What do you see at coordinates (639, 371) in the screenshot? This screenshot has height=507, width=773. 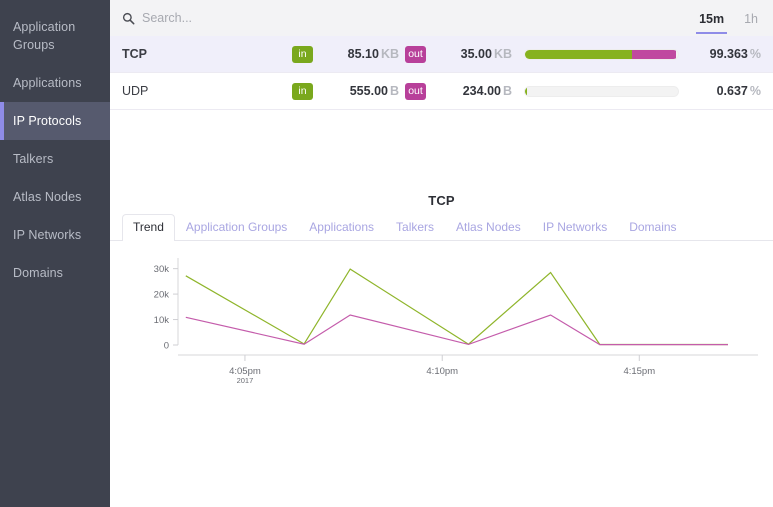 I see `x-tick-label: 4:15pm` at bounding box center [639, 371].